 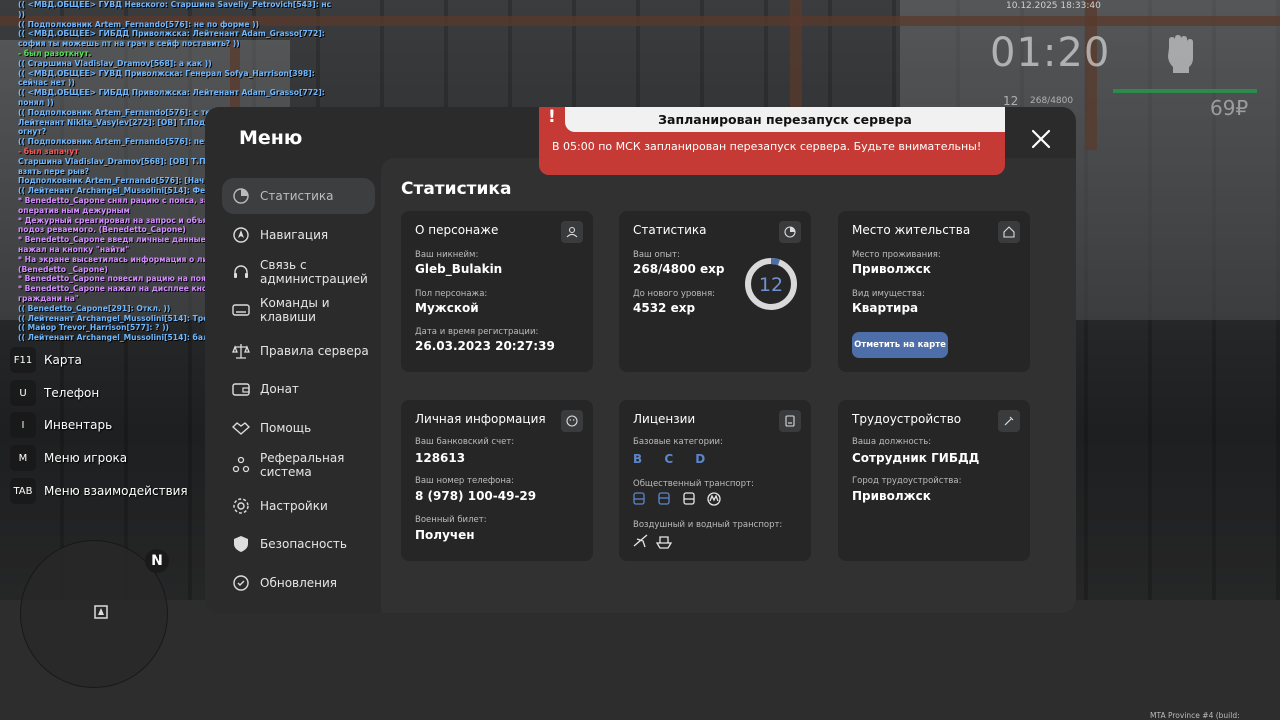 I want to click on nav-item-statistics: Статистика, so click(x=298, y=196).